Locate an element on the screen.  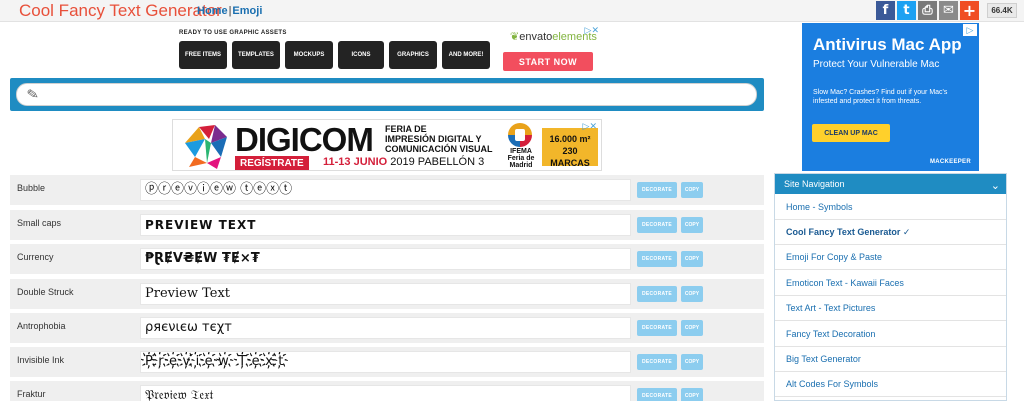
style-preview: Preview Text is located at coordinates (385, 294).